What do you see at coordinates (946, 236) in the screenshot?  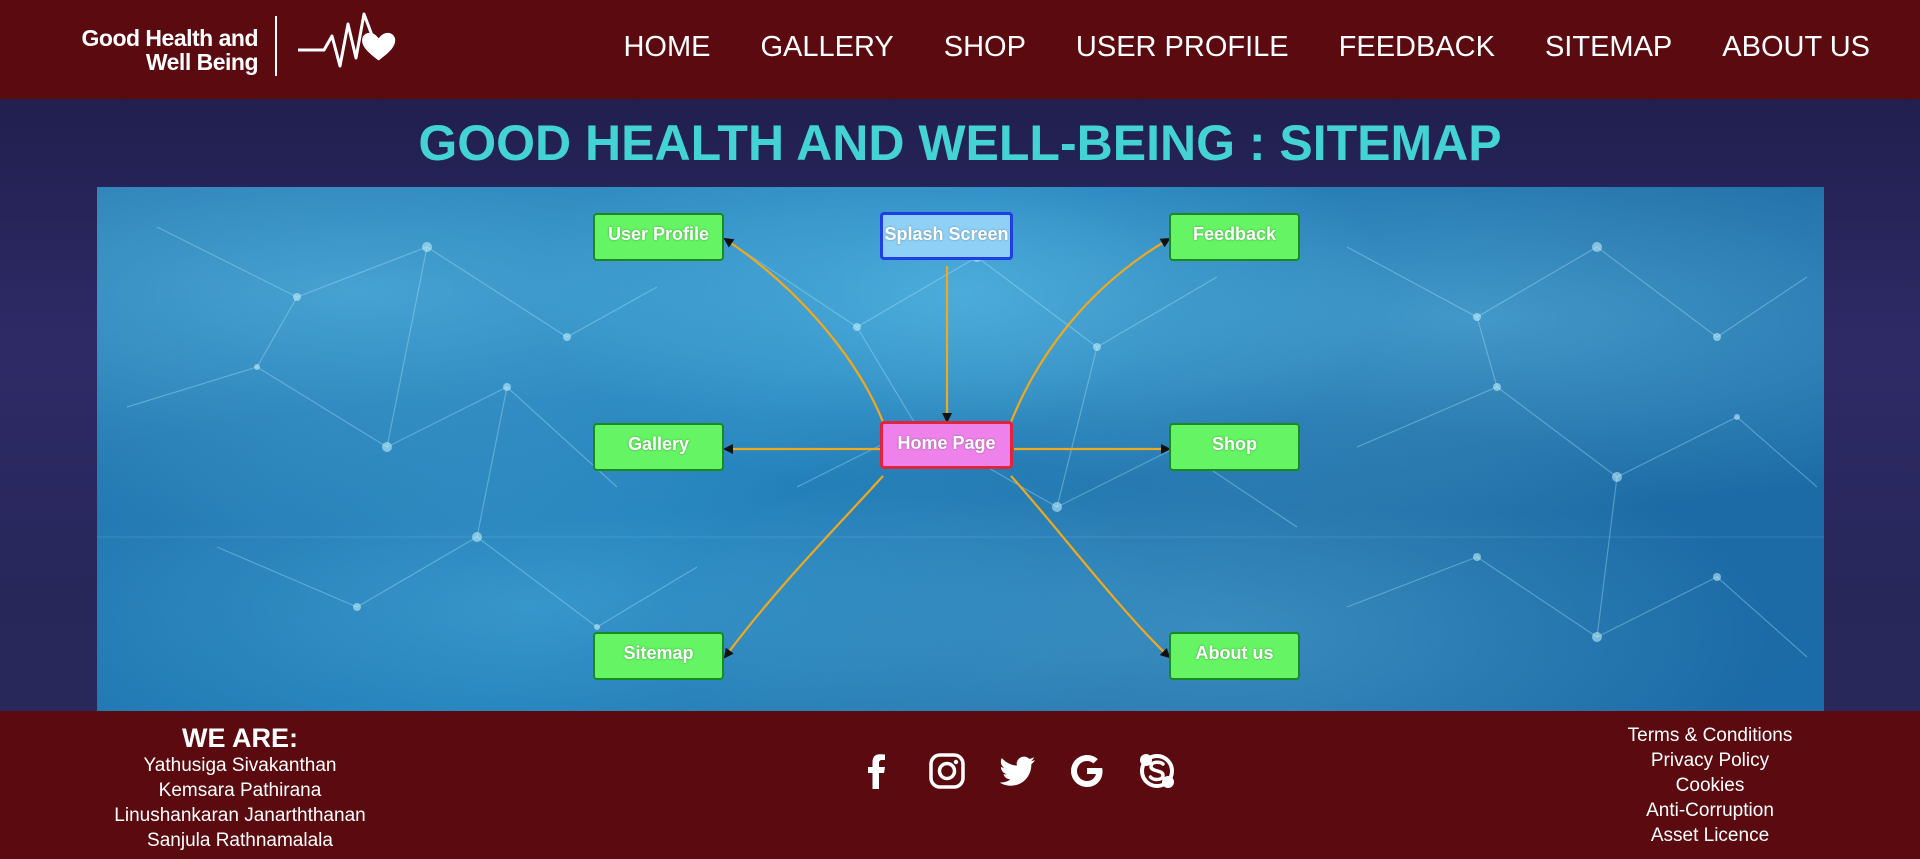 I see `node-splash-screen: Splash Screen` at bounding box center [946, 236].